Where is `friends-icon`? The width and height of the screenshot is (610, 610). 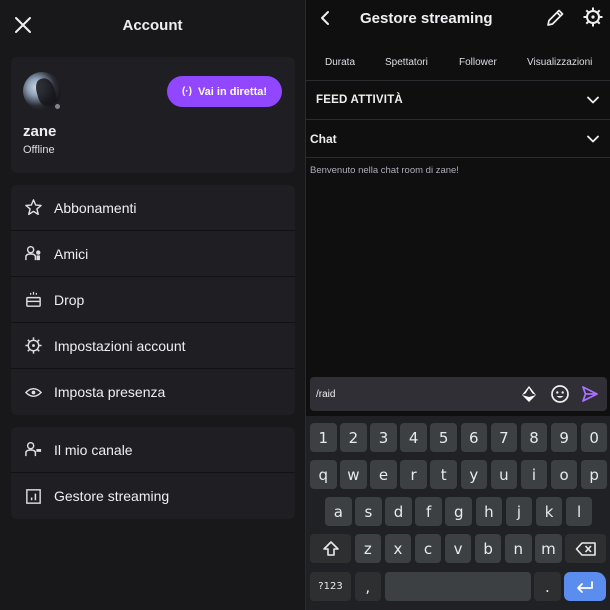 friends-icon is located at coordinates (33, 254).